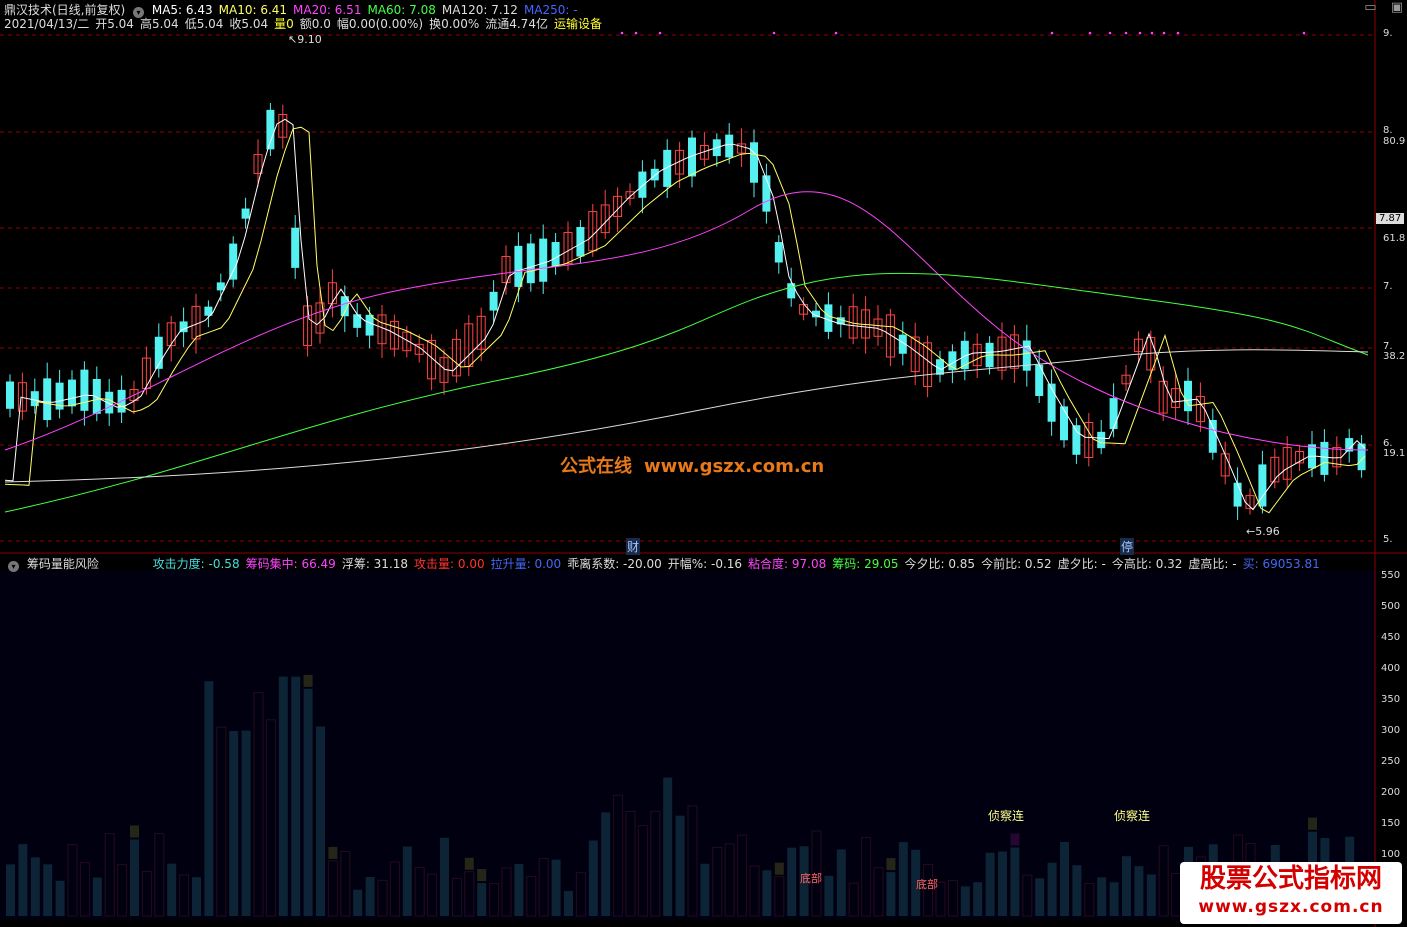 The image size is (1407, 927). I want to click on price-tick-label: 80.9, so click(1394, 141).